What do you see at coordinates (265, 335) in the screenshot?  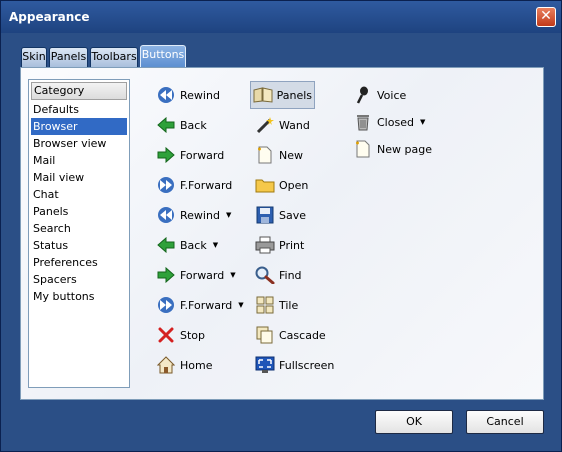 I see `cascade-icon` at bounding box center [265, 335].